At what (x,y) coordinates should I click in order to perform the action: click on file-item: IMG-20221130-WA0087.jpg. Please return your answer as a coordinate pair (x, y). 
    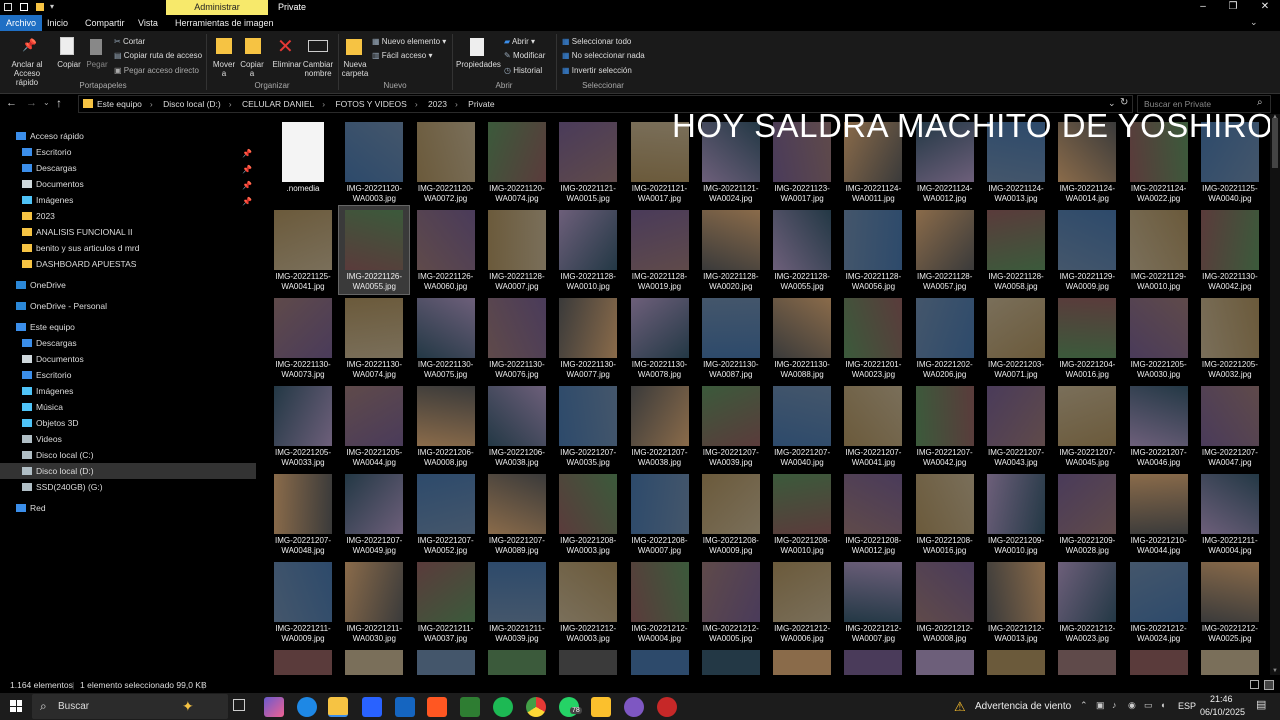
    Looking at the image, I should click on (731, 338).